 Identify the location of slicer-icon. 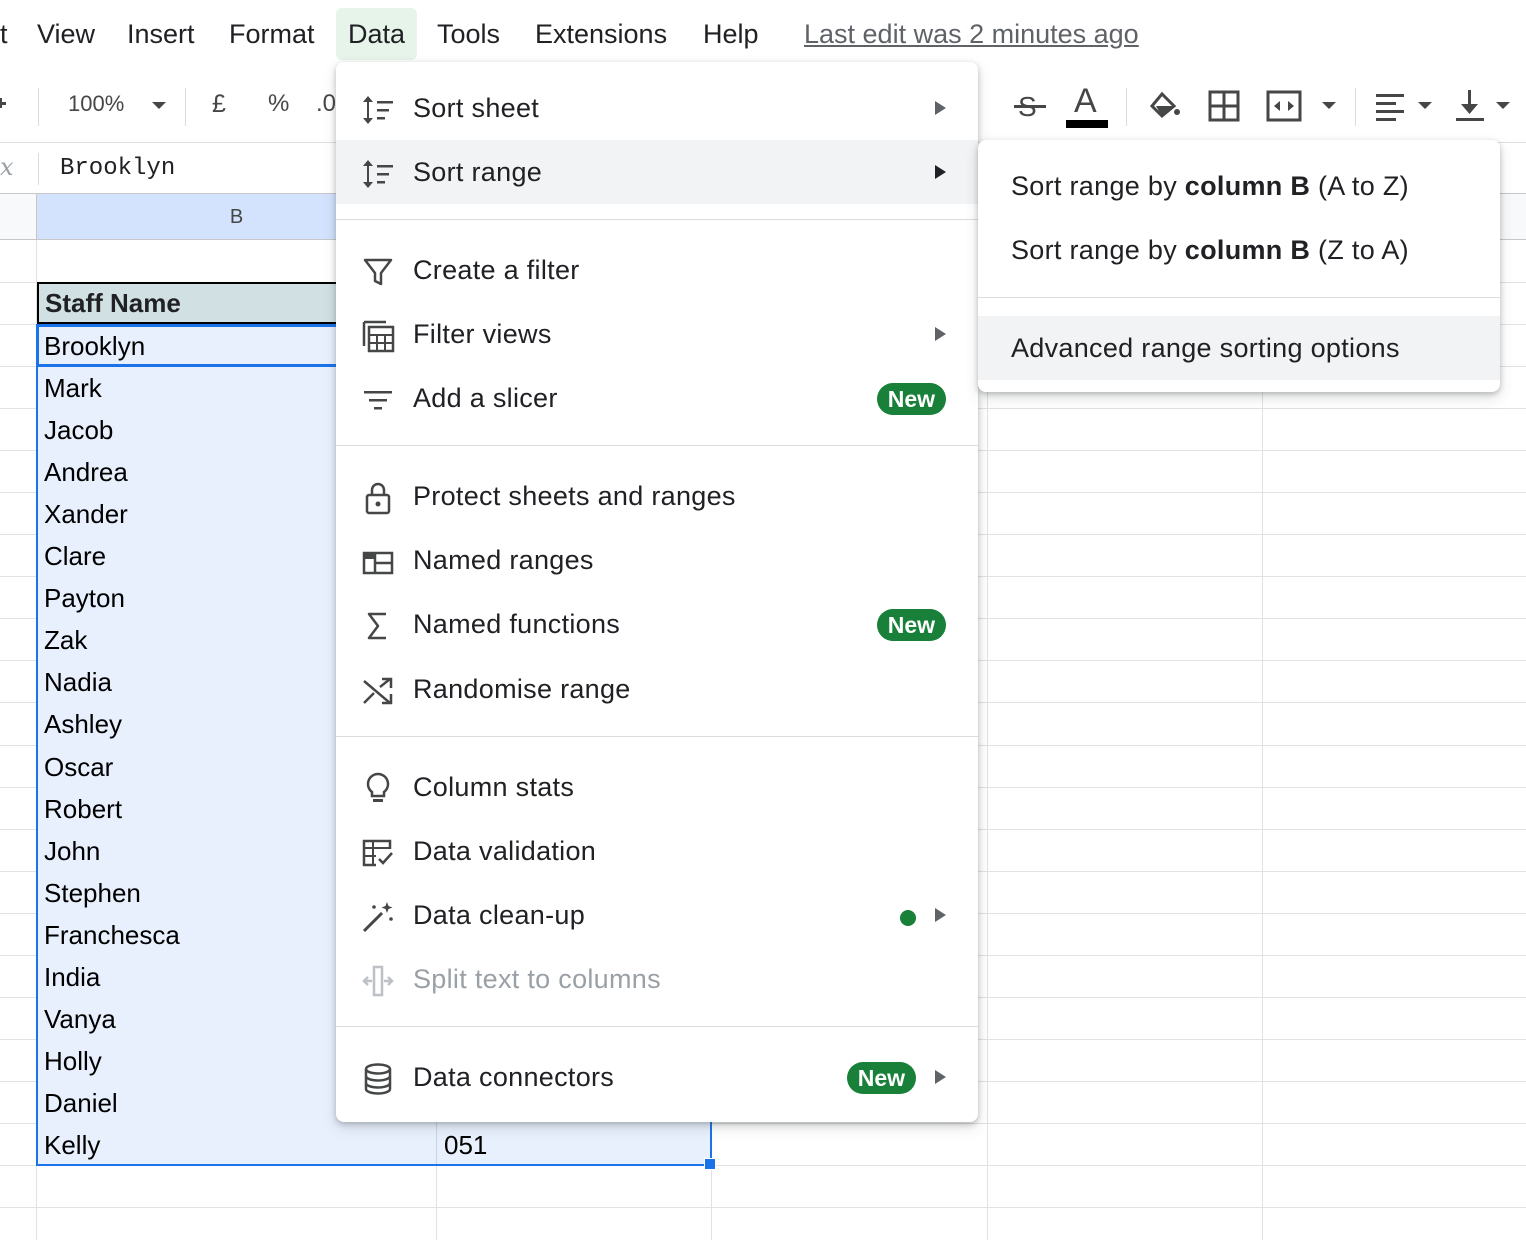
(378, 400).